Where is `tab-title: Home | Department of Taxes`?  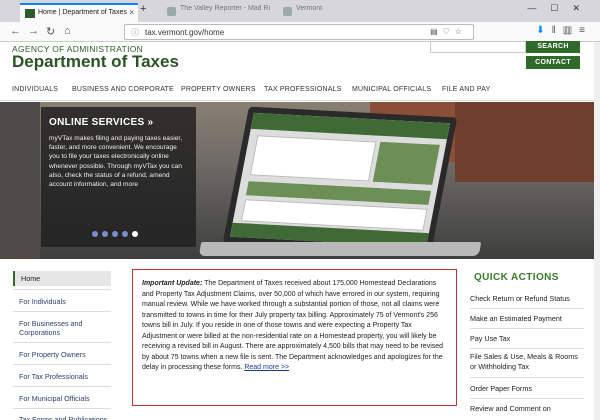
tab-title: Home | Department of Taxes is located at coordinates (82, 12).